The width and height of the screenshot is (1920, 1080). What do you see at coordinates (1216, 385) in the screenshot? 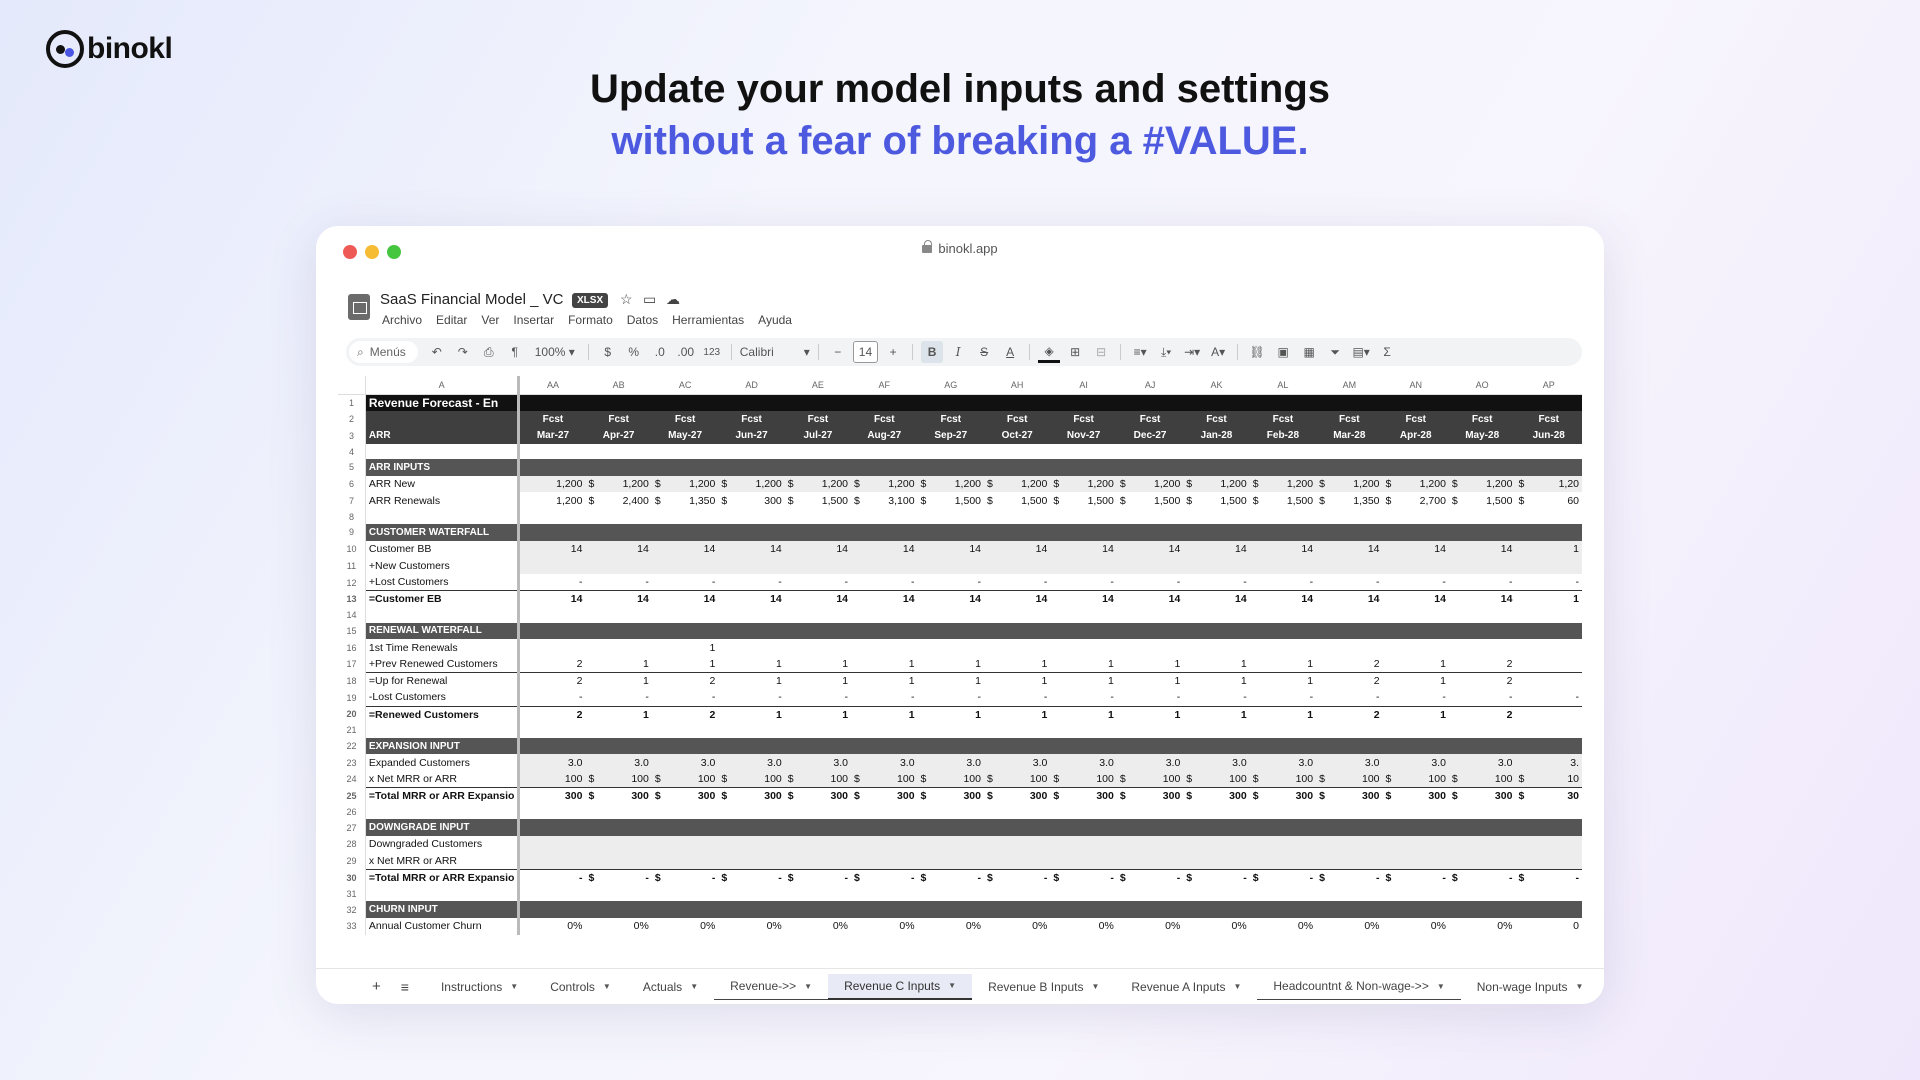
I see `column-header: AK` at bounding box center [1216, 385].